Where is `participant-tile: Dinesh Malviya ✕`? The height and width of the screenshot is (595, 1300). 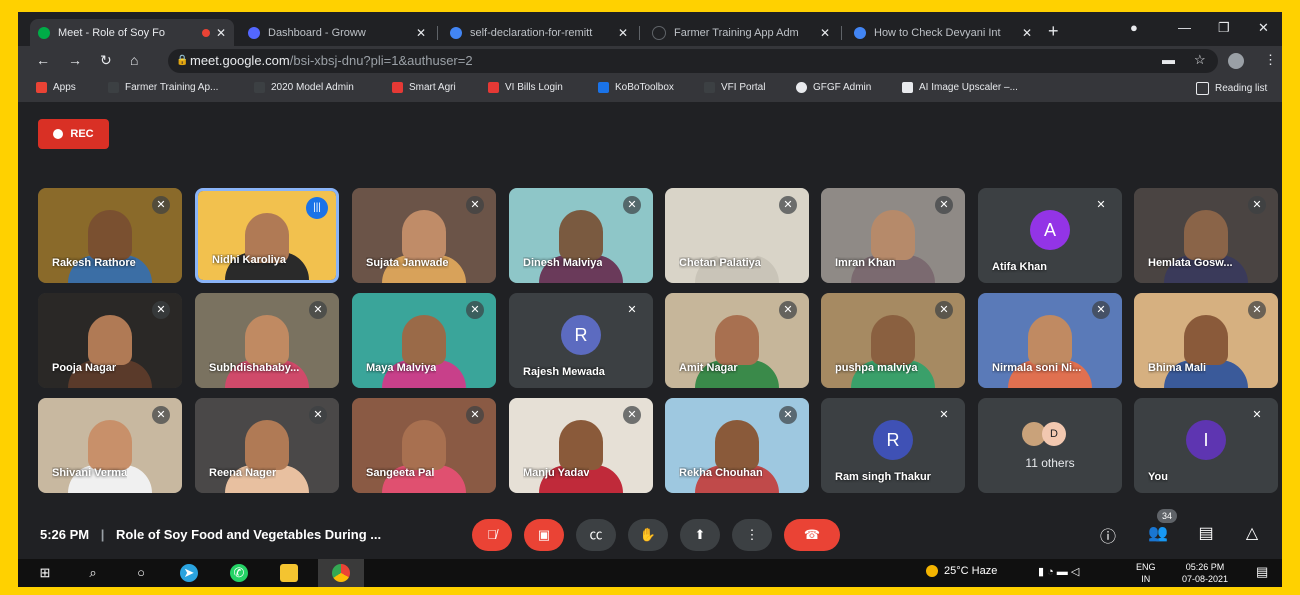
participant-tile: Dinesh Malviya ✕ is located at coordinates (581, 235).